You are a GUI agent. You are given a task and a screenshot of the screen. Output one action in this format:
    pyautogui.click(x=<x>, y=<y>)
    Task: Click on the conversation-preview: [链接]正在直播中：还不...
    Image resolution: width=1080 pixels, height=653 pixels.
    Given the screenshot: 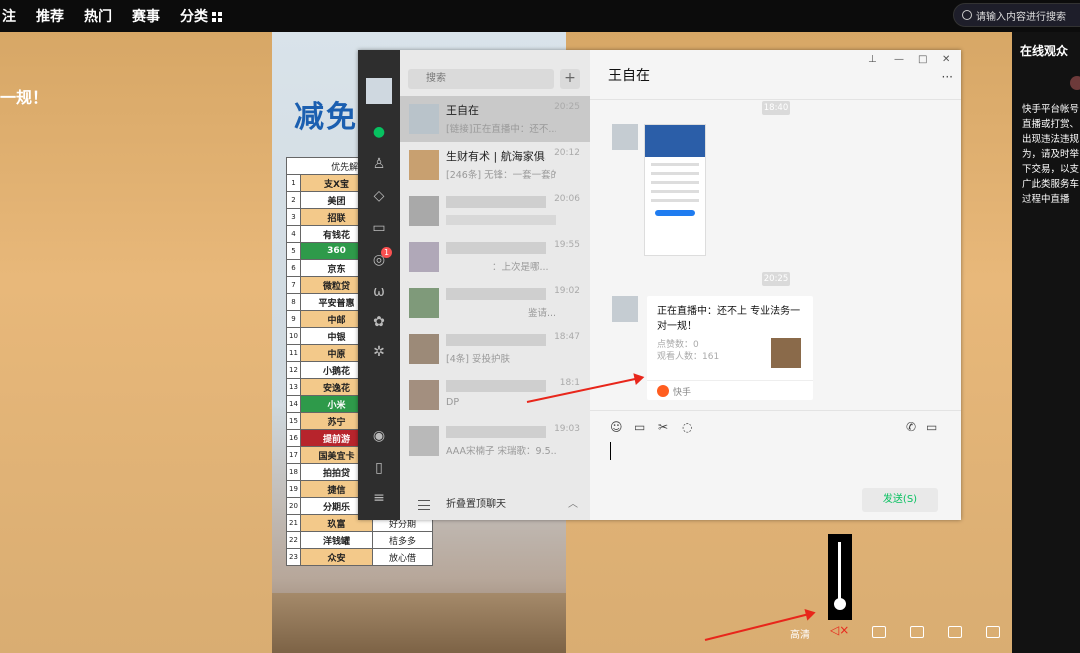 What is the action you would take?
    pyautogui.click(x=501, y=129)
    